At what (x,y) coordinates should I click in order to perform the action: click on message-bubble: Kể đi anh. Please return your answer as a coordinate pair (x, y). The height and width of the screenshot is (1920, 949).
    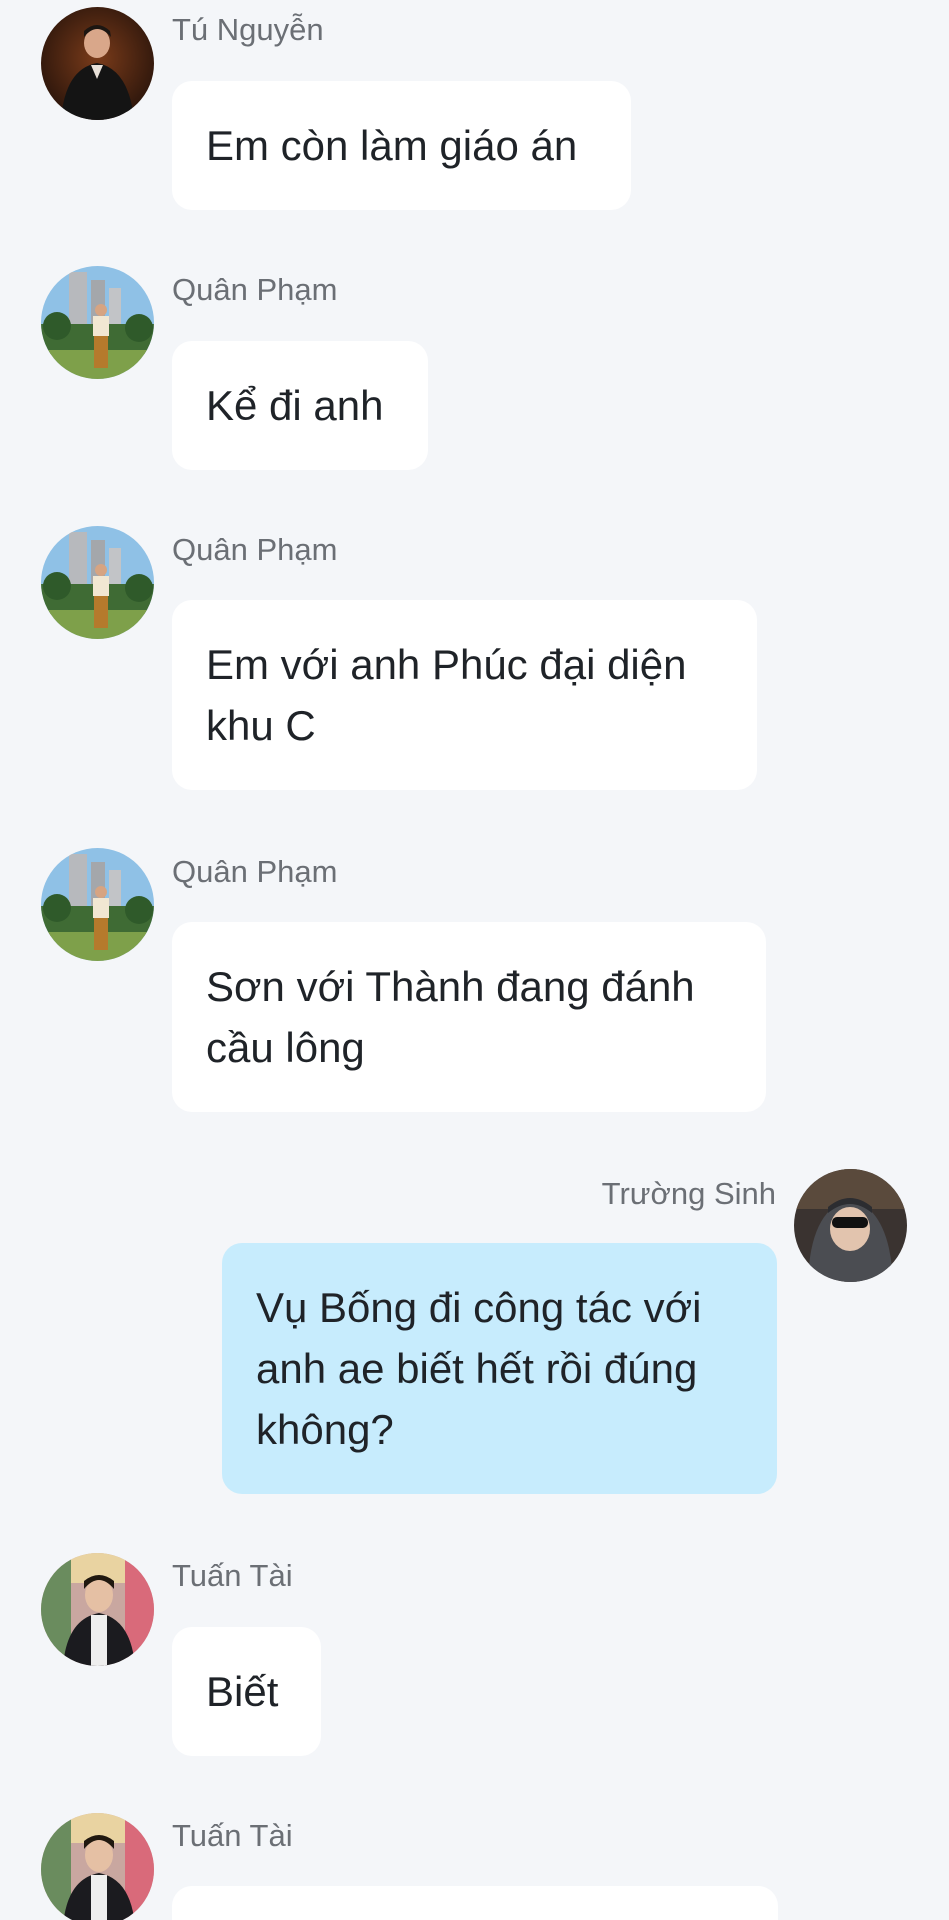
    Looking at the image, I should click on (300, 405).